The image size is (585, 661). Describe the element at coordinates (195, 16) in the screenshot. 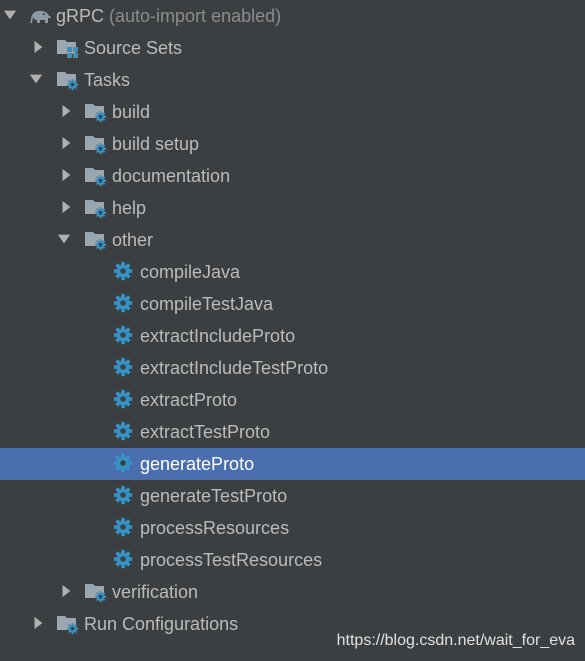

I see `root-project-suffix: (auto-import enabled)` at that location.